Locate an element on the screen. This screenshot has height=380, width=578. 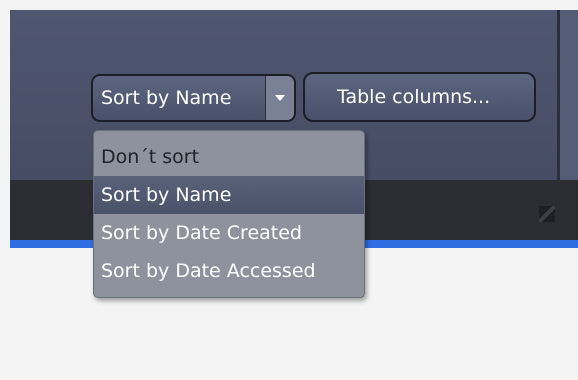
side-panel-edge is located at coordinates (569, 95).